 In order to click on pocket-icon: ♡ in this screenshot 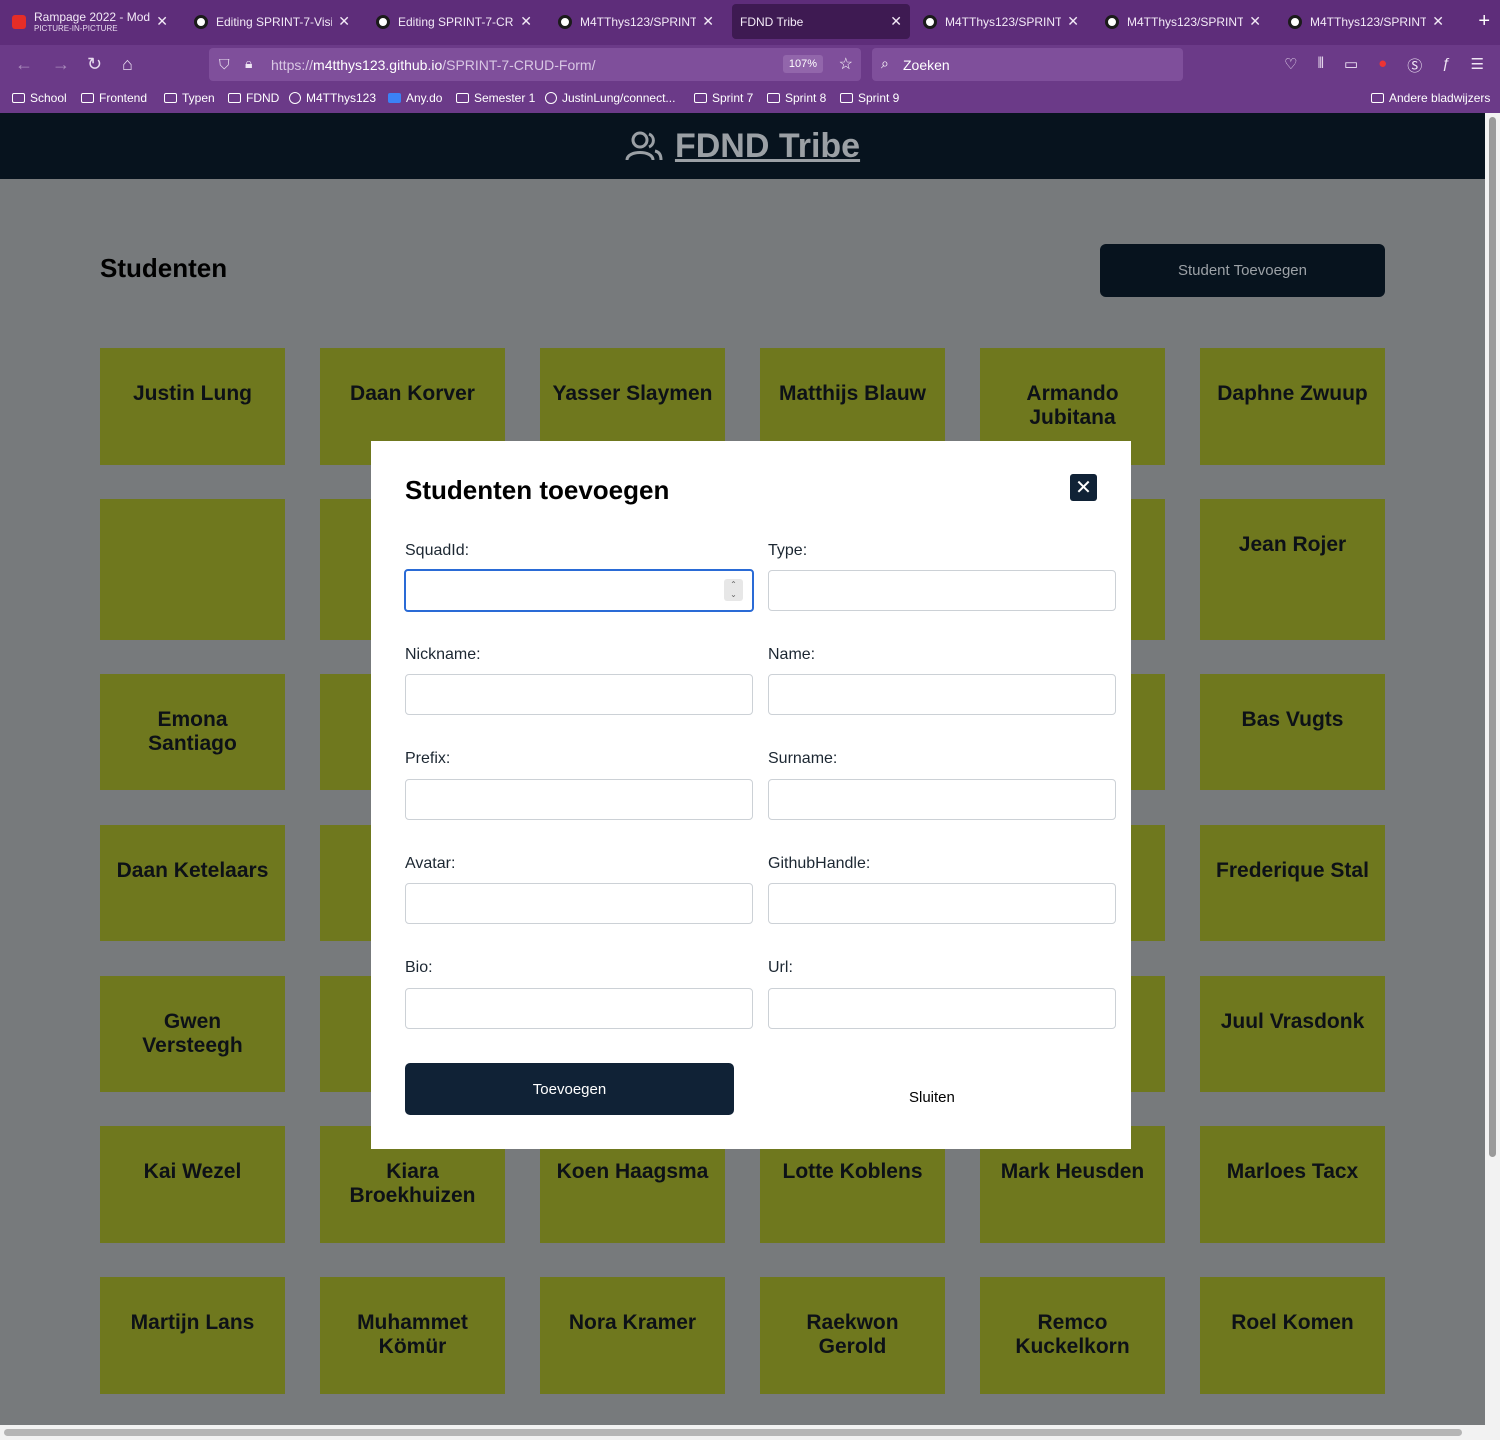, I will do `click(1290, 65)`.